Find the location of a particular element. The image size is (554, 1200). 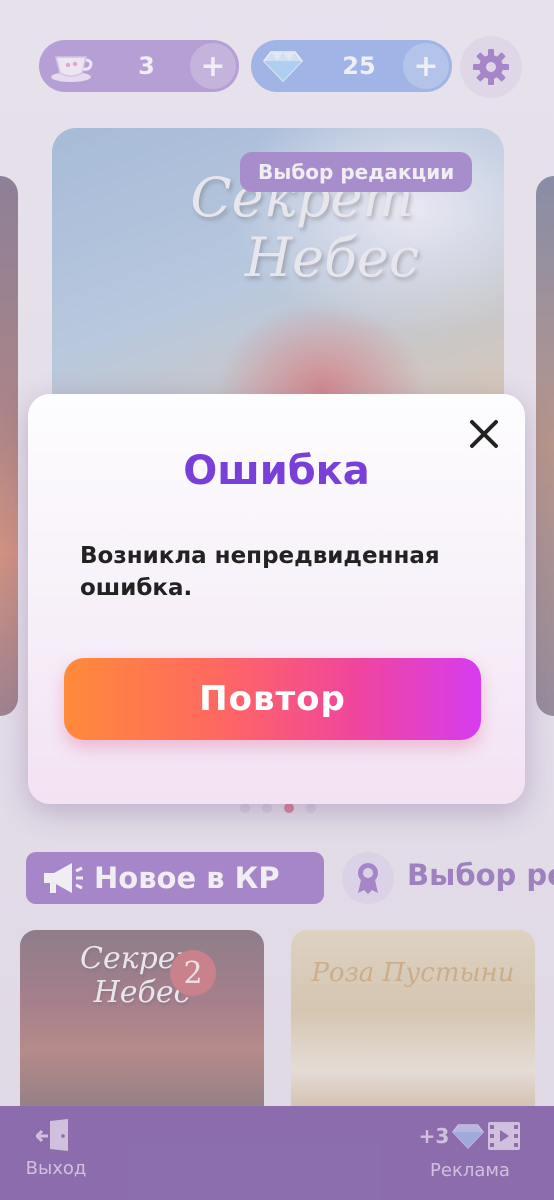

retry-button: Повтор is located at coordinates (272, 699).